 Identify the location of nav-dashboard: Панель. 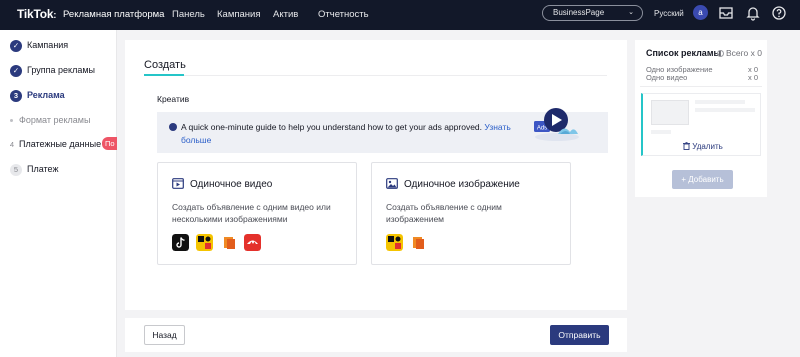
(188, 14).